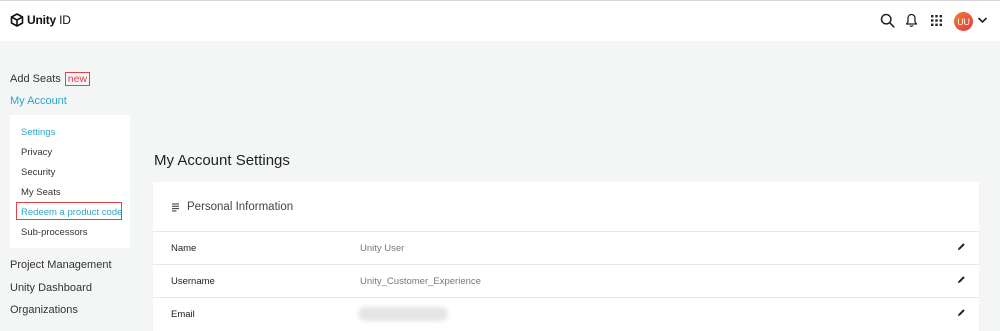 The width and height of the screenshot is (1000, 331). I want to click on row-value: Unity_Customer_Experience, so click(420, 281).